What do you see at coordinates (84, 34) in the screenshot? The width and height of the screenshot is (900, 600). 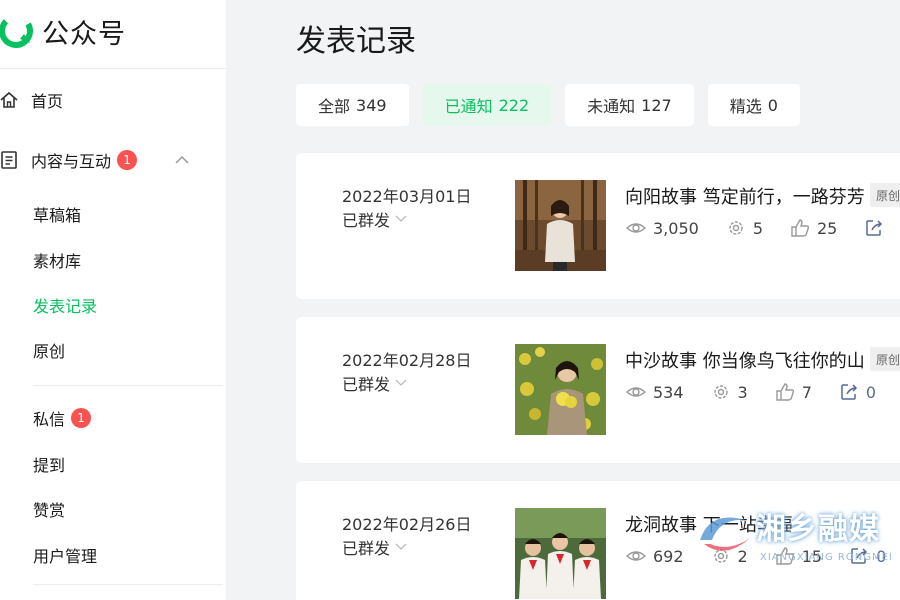 I see `brand-name: 公众号` at bounding box center [84, 34].